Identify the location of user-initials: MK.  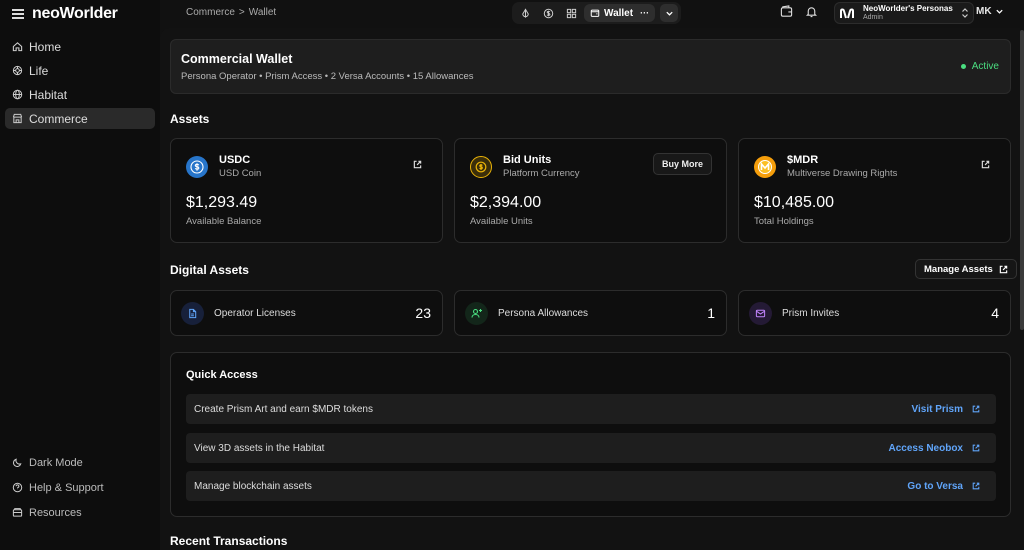
(984, 11).